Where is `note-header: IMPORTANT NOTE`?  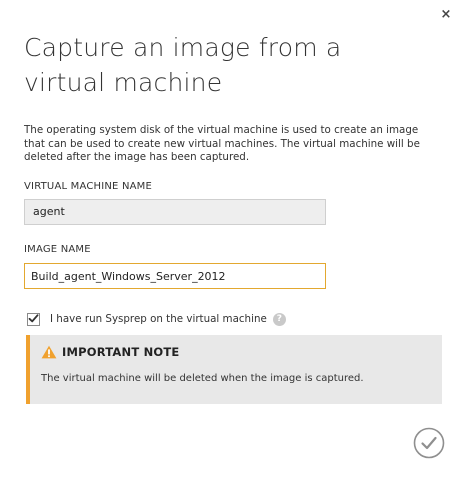
note-header: IMPORTANT NOTE is located at coordinates (110, 352).